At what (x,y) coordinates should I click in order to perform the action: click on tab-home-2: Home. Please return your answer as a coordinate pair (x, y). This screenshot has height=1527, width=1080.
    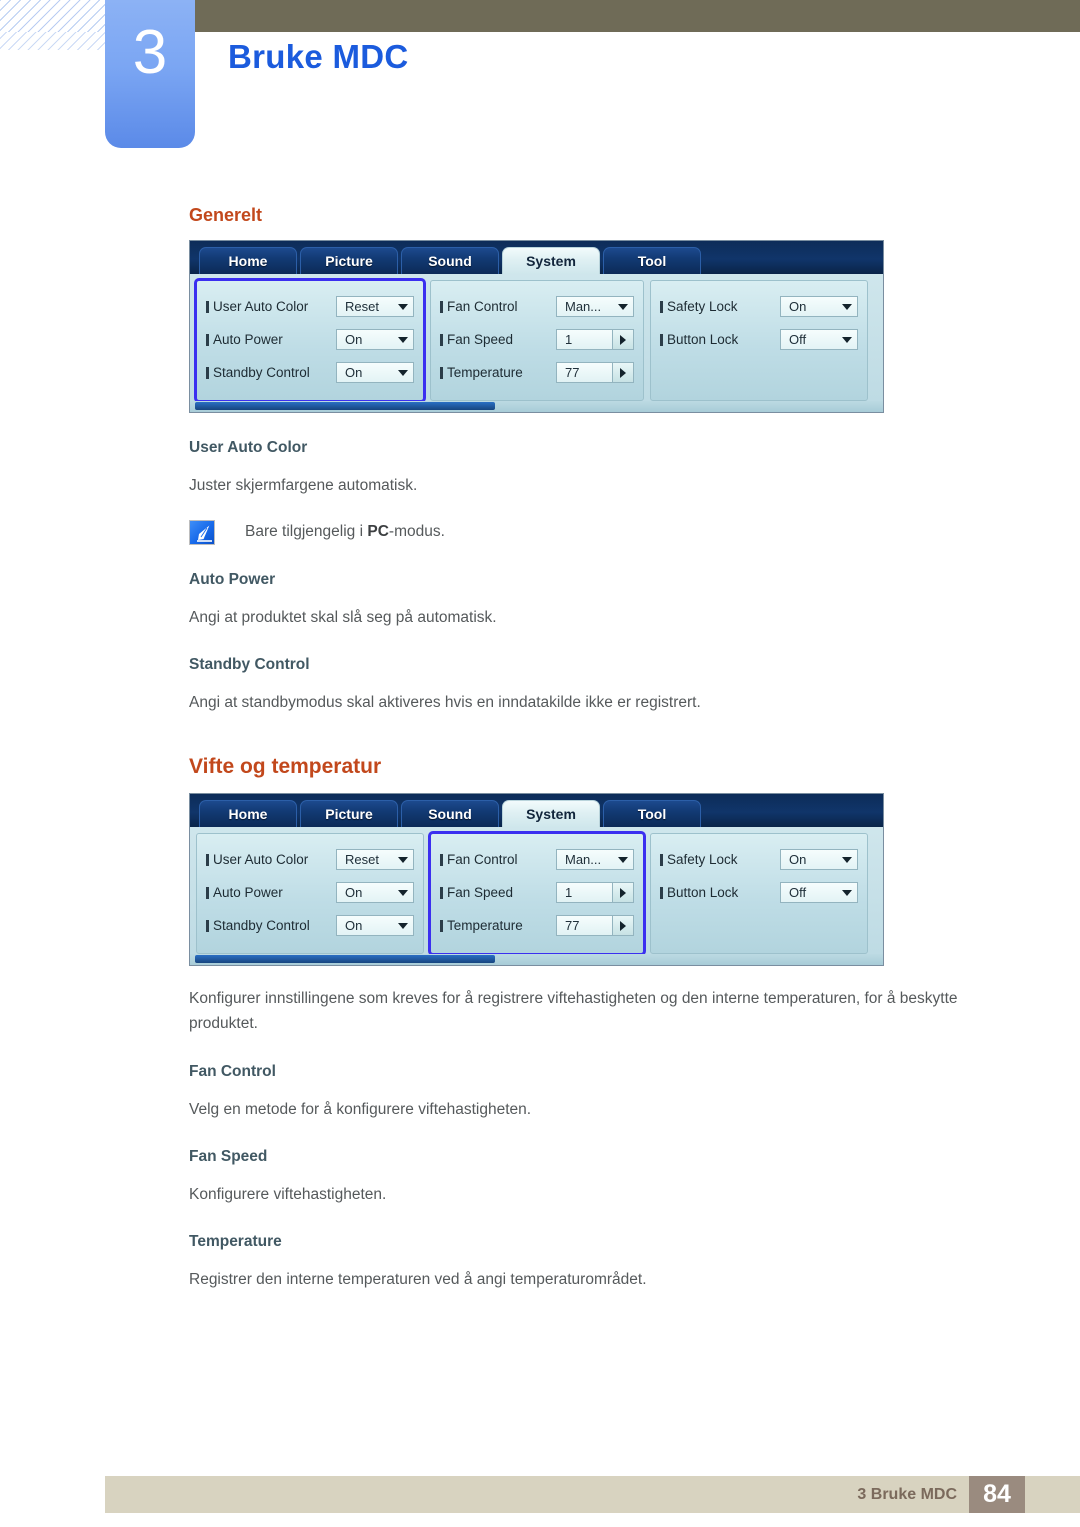
    Looking at the image, I should click on (248, 814).